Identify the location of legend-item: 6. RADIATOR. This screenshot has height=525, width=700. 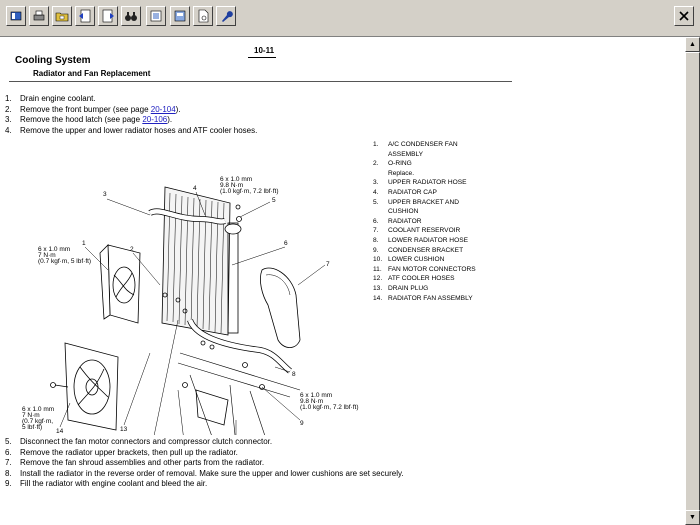
(424, 222).